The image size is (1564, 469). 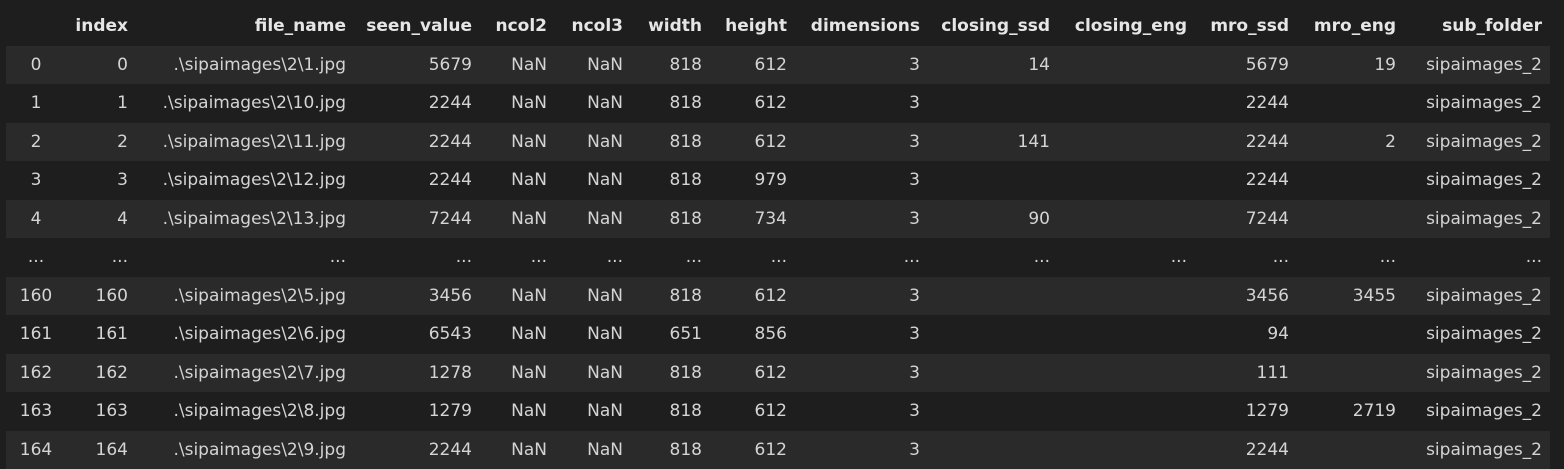 I want to click on column-header-seen-value: seen_value, so click(x=417, y=26).